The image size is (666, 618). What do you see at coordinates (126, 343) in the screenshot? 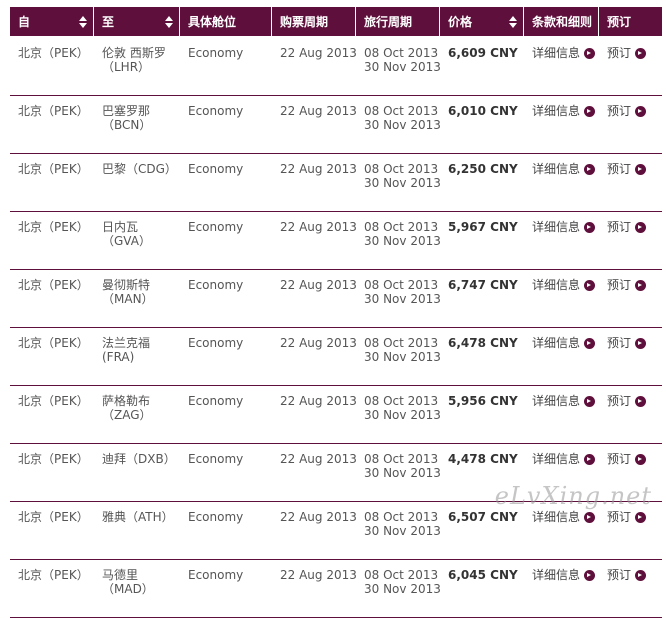
I see `destination-name: 法兰克福` at bounding box center [126, 343].